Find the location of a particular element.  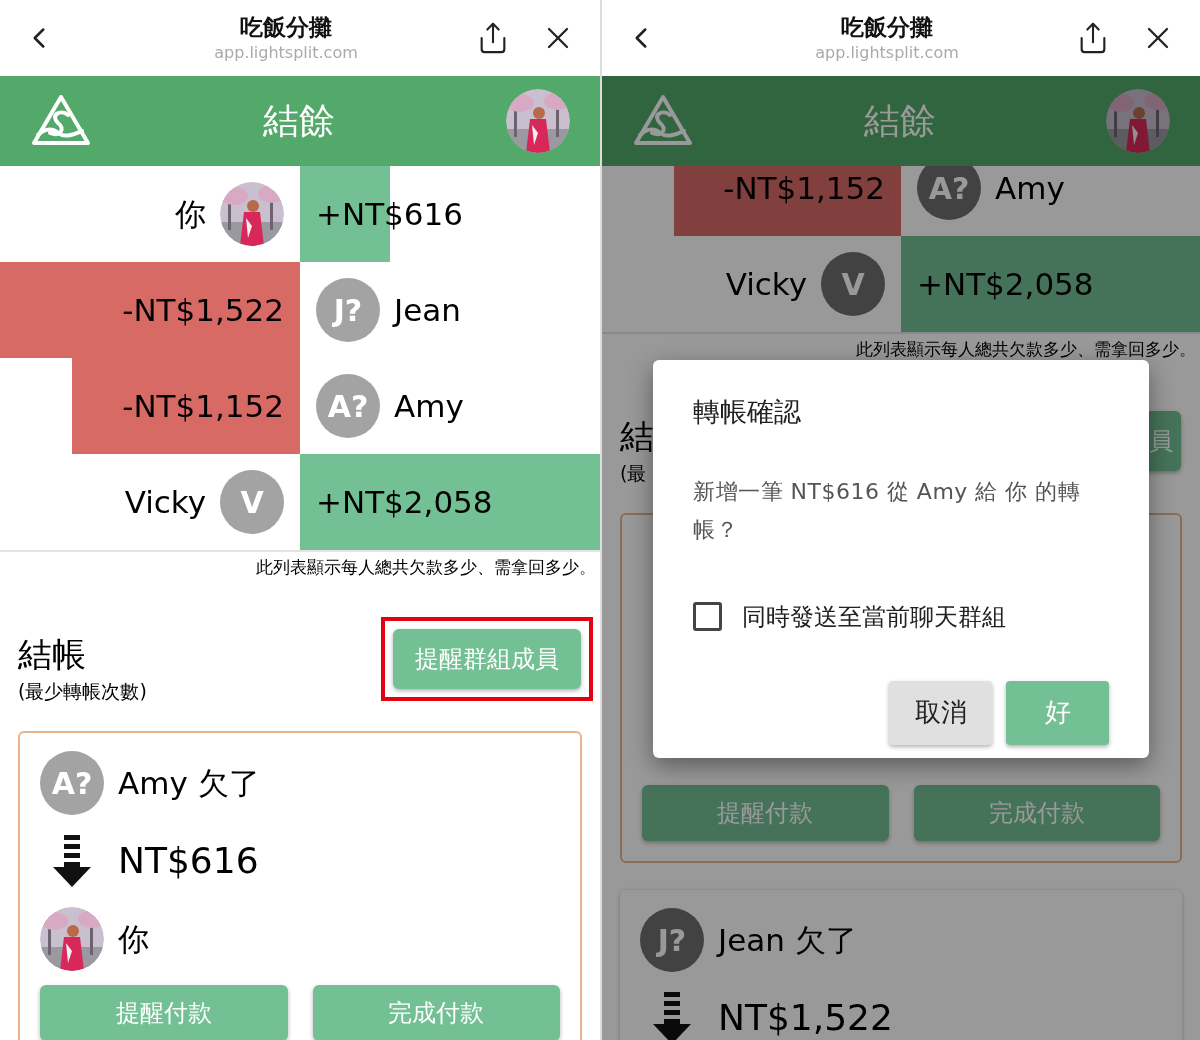

debtor-label: Jean 欠了 is located at coordinates (787, 940).